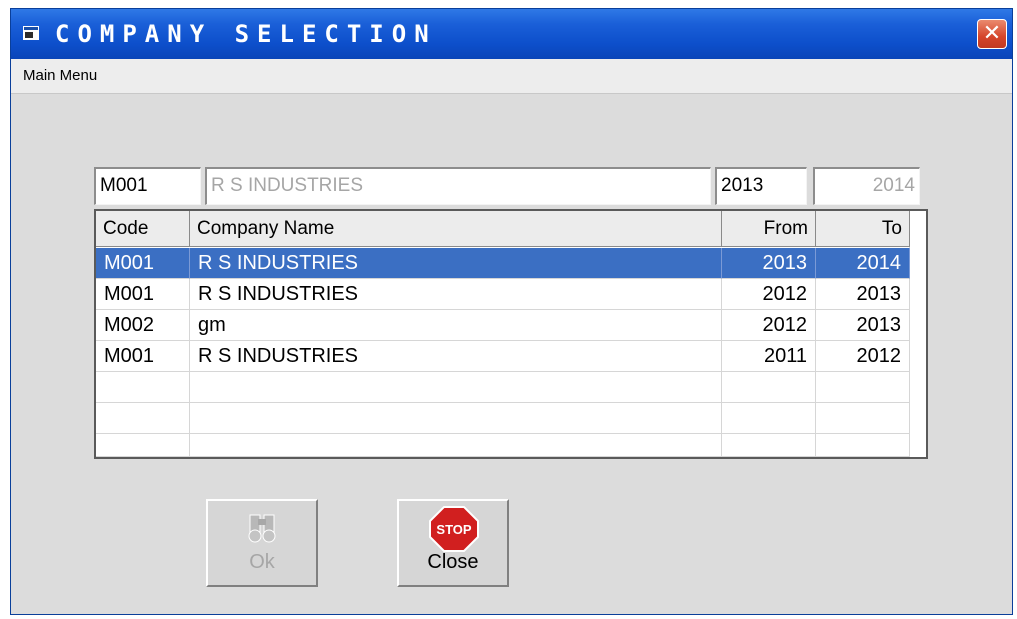 The height and width of the screenshot is (619, 1017). Describe the element at coordinates (456, 325) in the screenshot. I see `cell-company-name: gm` at that location.